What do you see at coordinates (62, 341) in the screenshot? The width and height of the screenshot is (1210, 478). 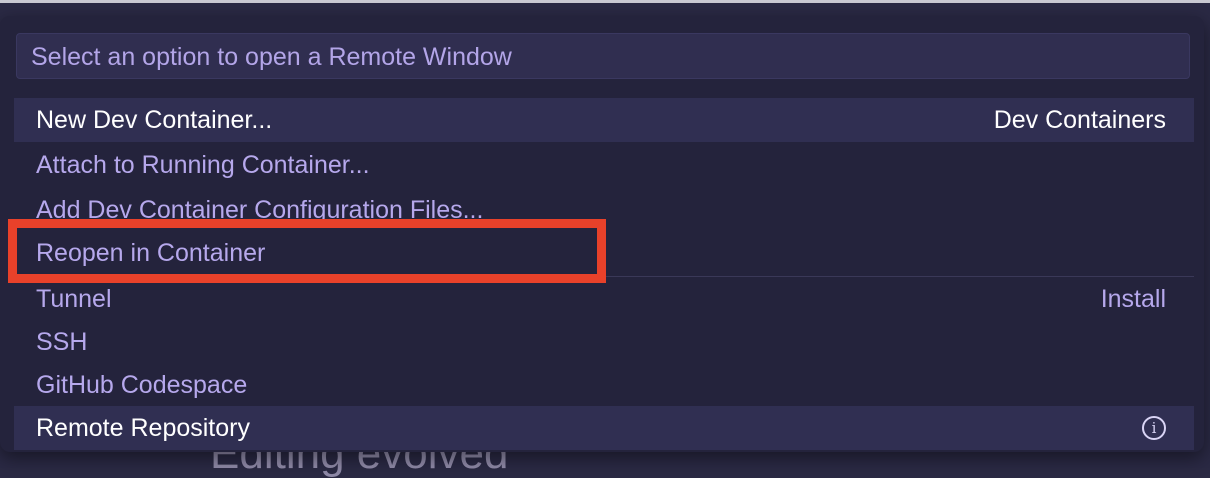 I see `option-label: SSH` at bounding box center [62, 341].